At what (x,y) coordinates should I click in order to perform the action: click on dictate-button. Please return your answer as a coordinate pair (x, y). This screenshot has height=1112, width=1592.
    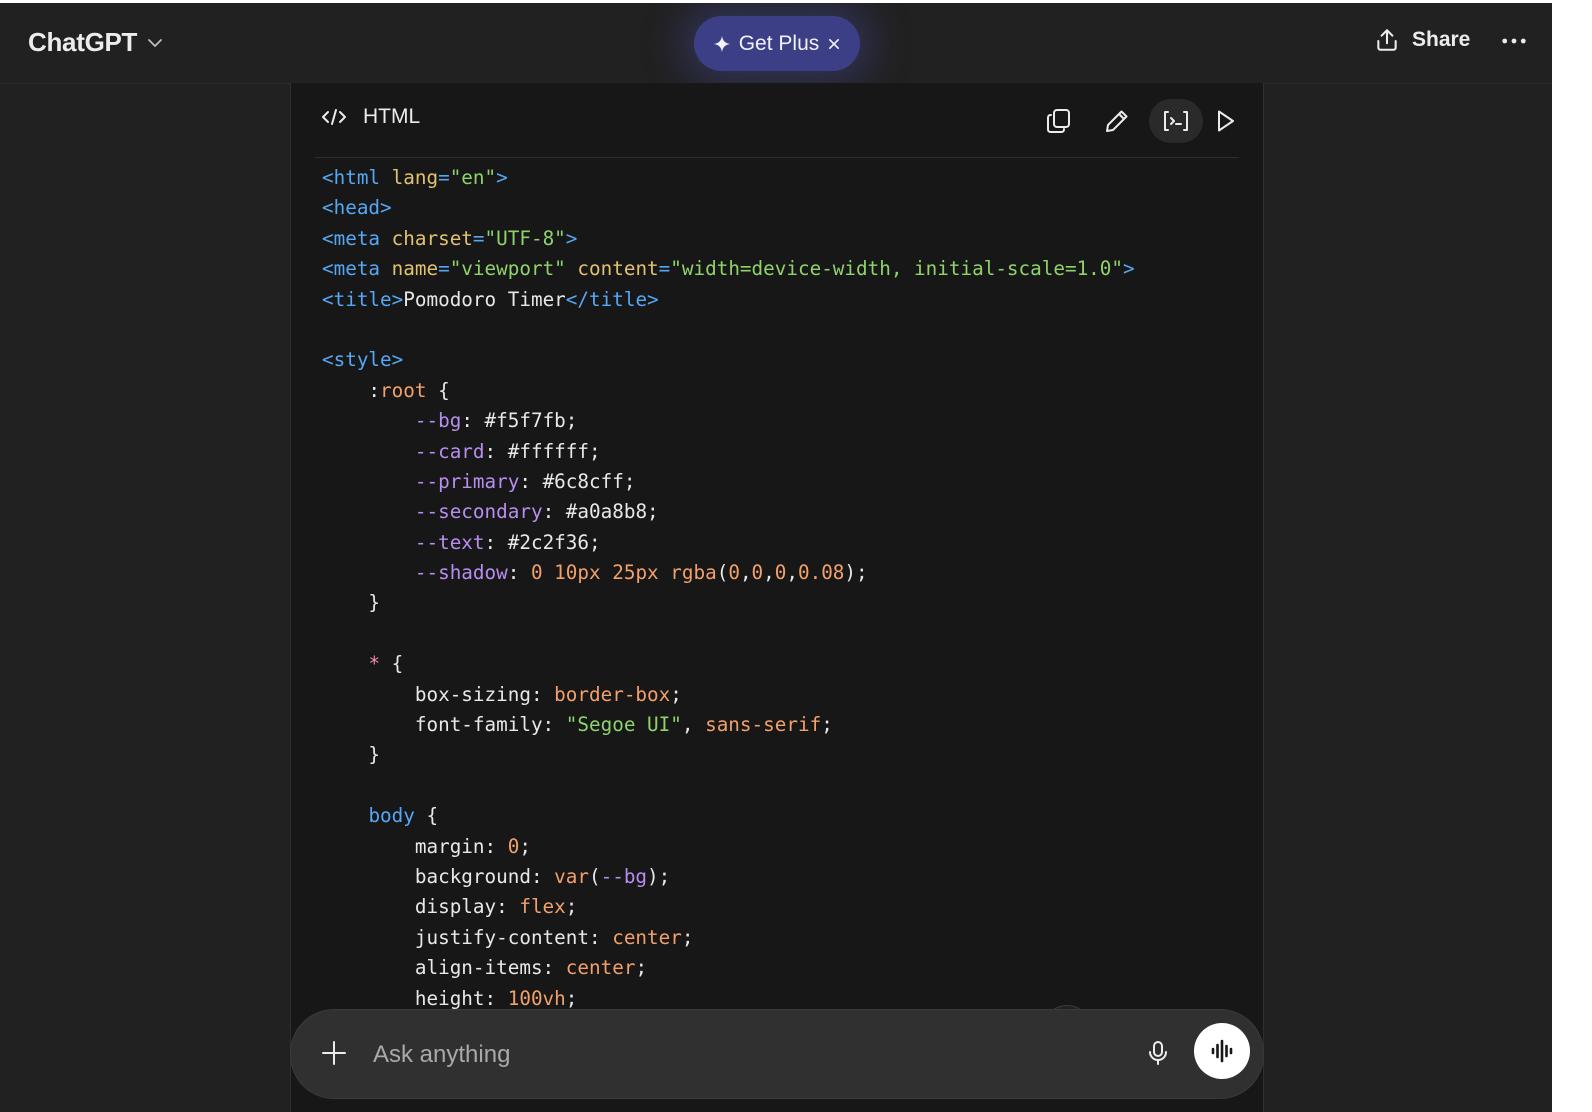
    Looking at the image, I should click on (1158, 1053).